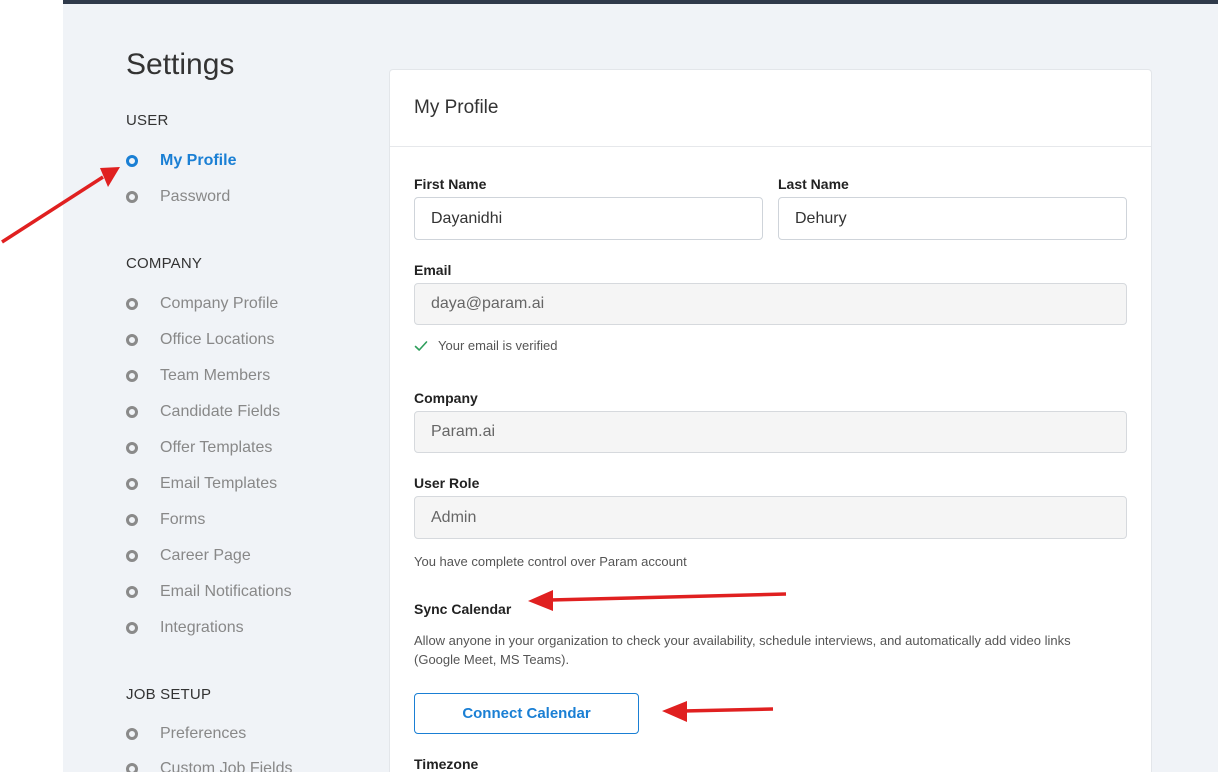  I want to click on page-title: Settings, so click(180, 64).